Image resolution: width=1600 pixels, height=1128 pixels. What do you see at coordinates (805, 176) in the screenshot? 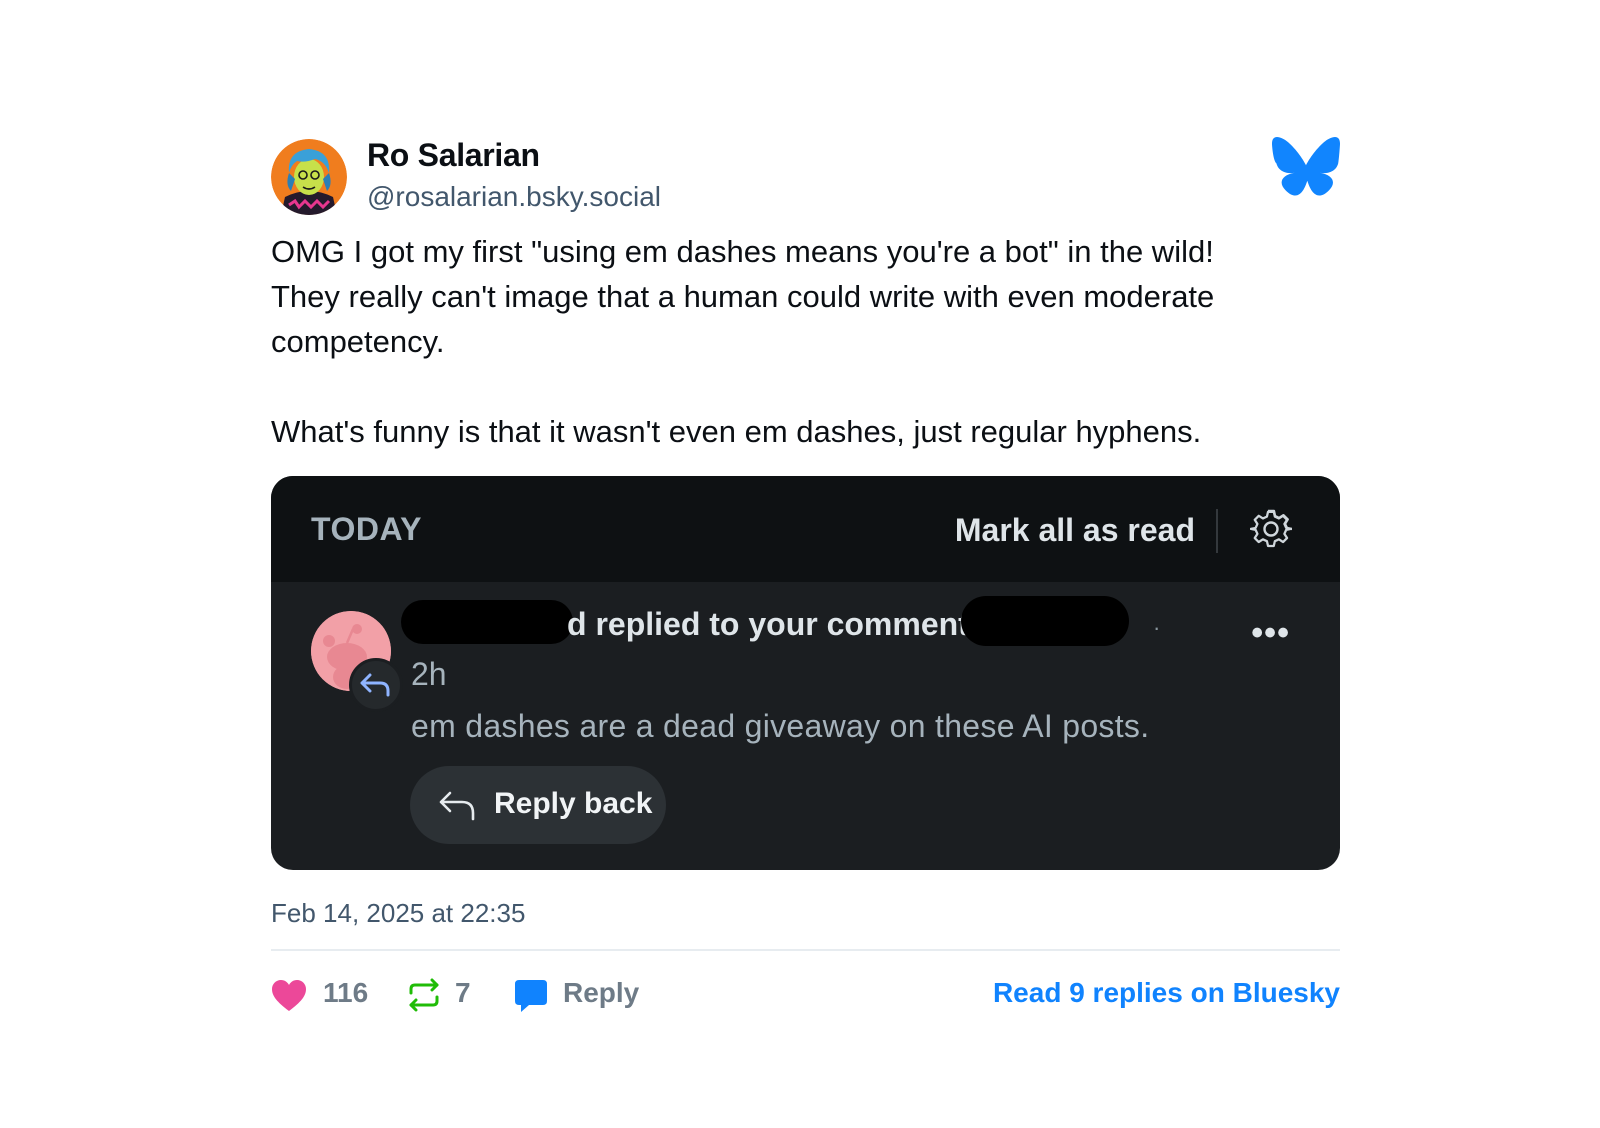
I see `post-header: Ro Salarian @rosalarian.bsky.social` at bounding box center [805, 176].